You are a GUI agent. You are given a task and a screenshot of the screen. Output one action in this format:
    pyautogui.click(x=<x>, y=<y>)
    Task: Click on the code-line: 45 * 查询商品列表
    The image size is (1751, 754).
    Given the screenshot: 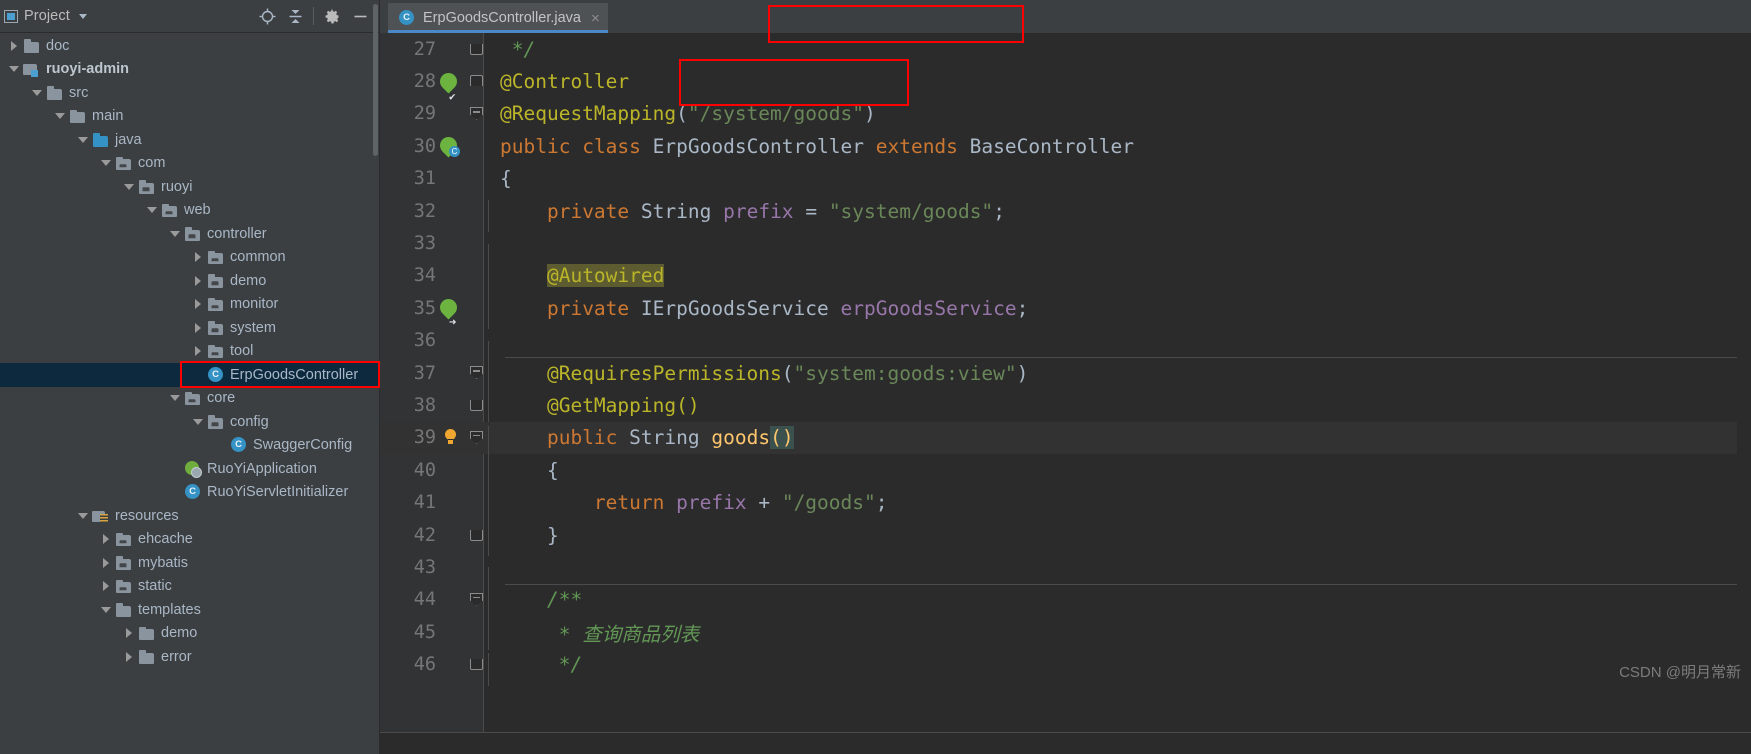 What is the action you would take?
    pyautogui.click(x=1065, y=633)
    